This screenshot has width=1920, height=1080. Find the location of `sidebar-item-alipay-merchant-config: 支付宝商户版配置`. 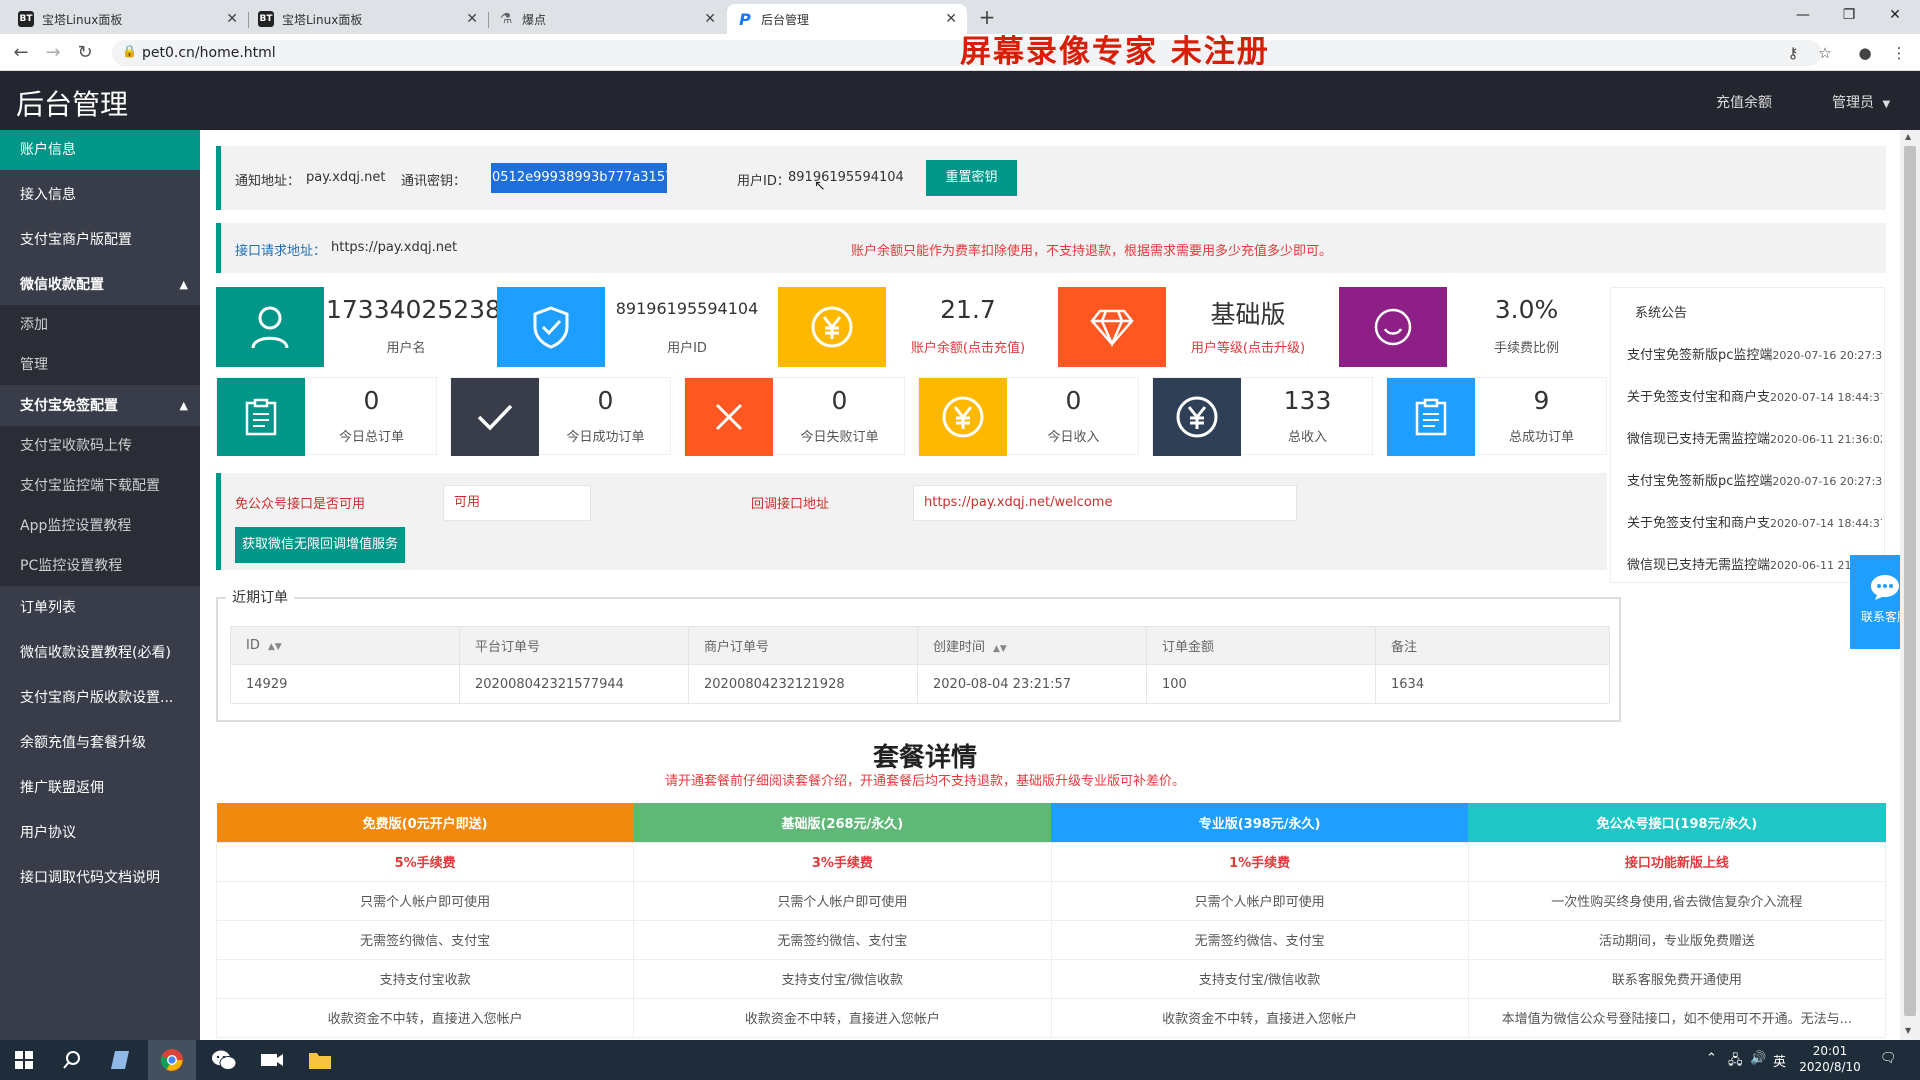

sidebar-item-alipay-merchant-config: 支付宝商户版配置 is located at coordinates (100, 240).